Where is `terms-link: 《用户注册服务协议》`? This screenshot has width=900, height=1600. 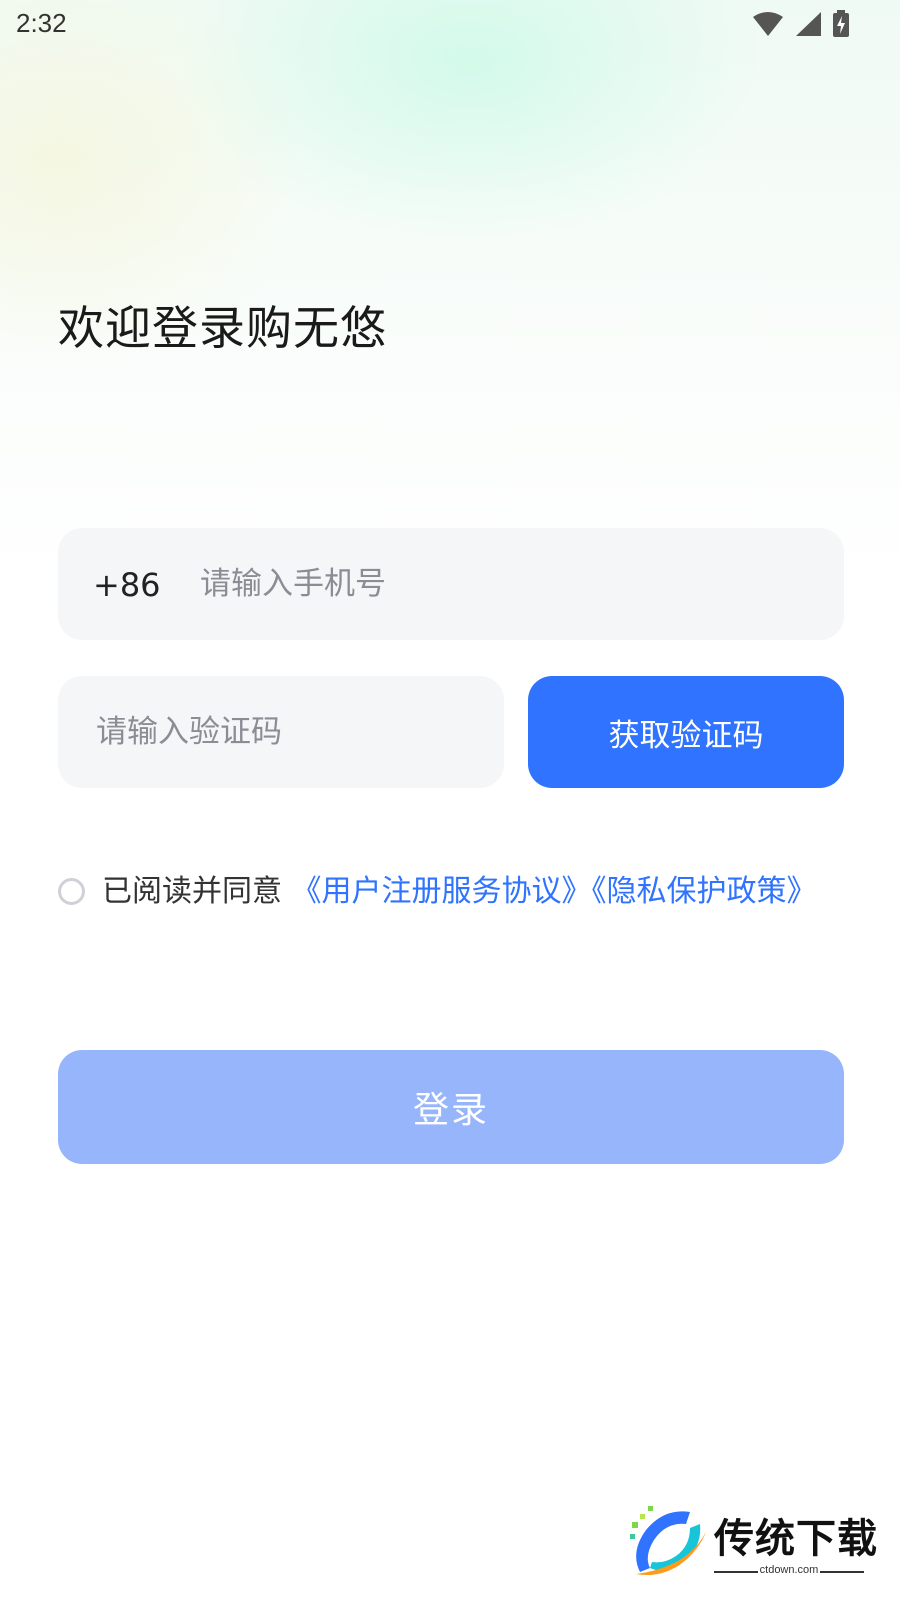
terms-link: 《用户注册服务协议》 is located at coordinates (442, 891).